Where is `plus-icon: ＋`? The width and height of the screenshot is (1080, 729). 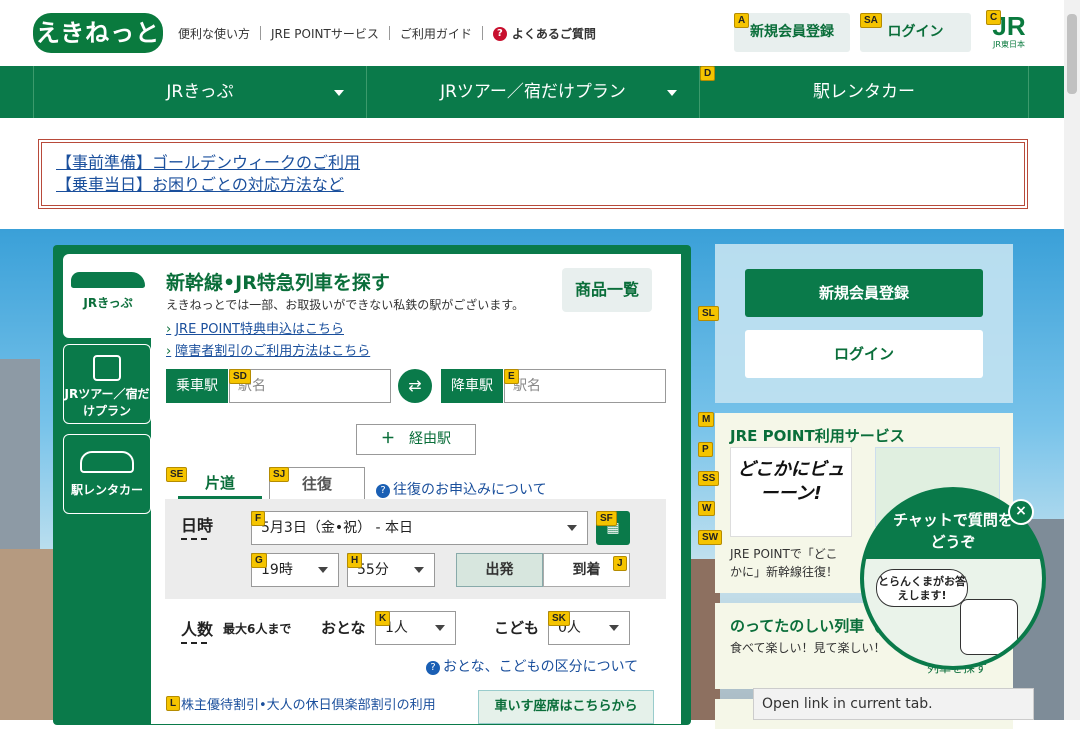 plus-icon: ＋ is located at coordinates (388, 439).